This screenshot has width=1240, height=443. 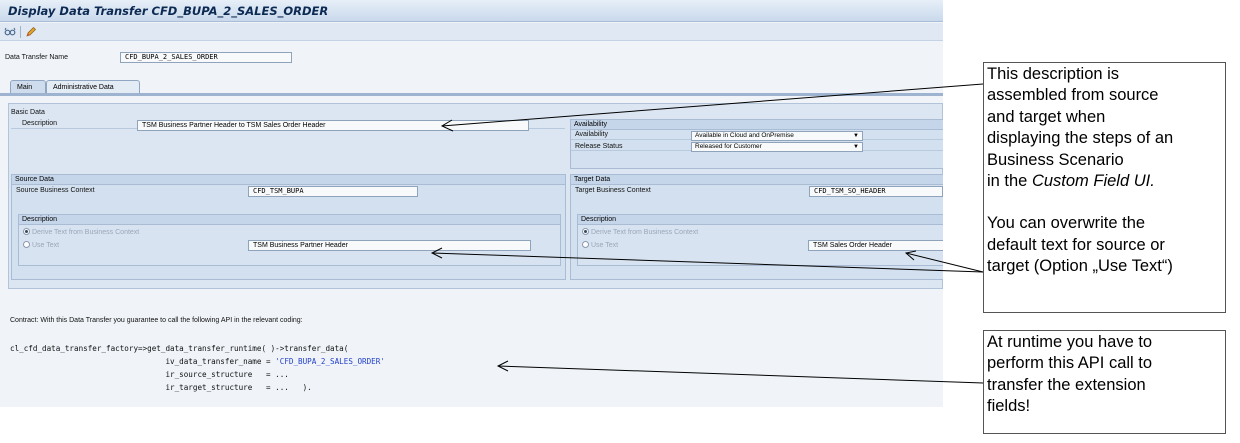 I want to click on data-transfer-name-label: Data Transfer Name, so click(x=37, y=57).